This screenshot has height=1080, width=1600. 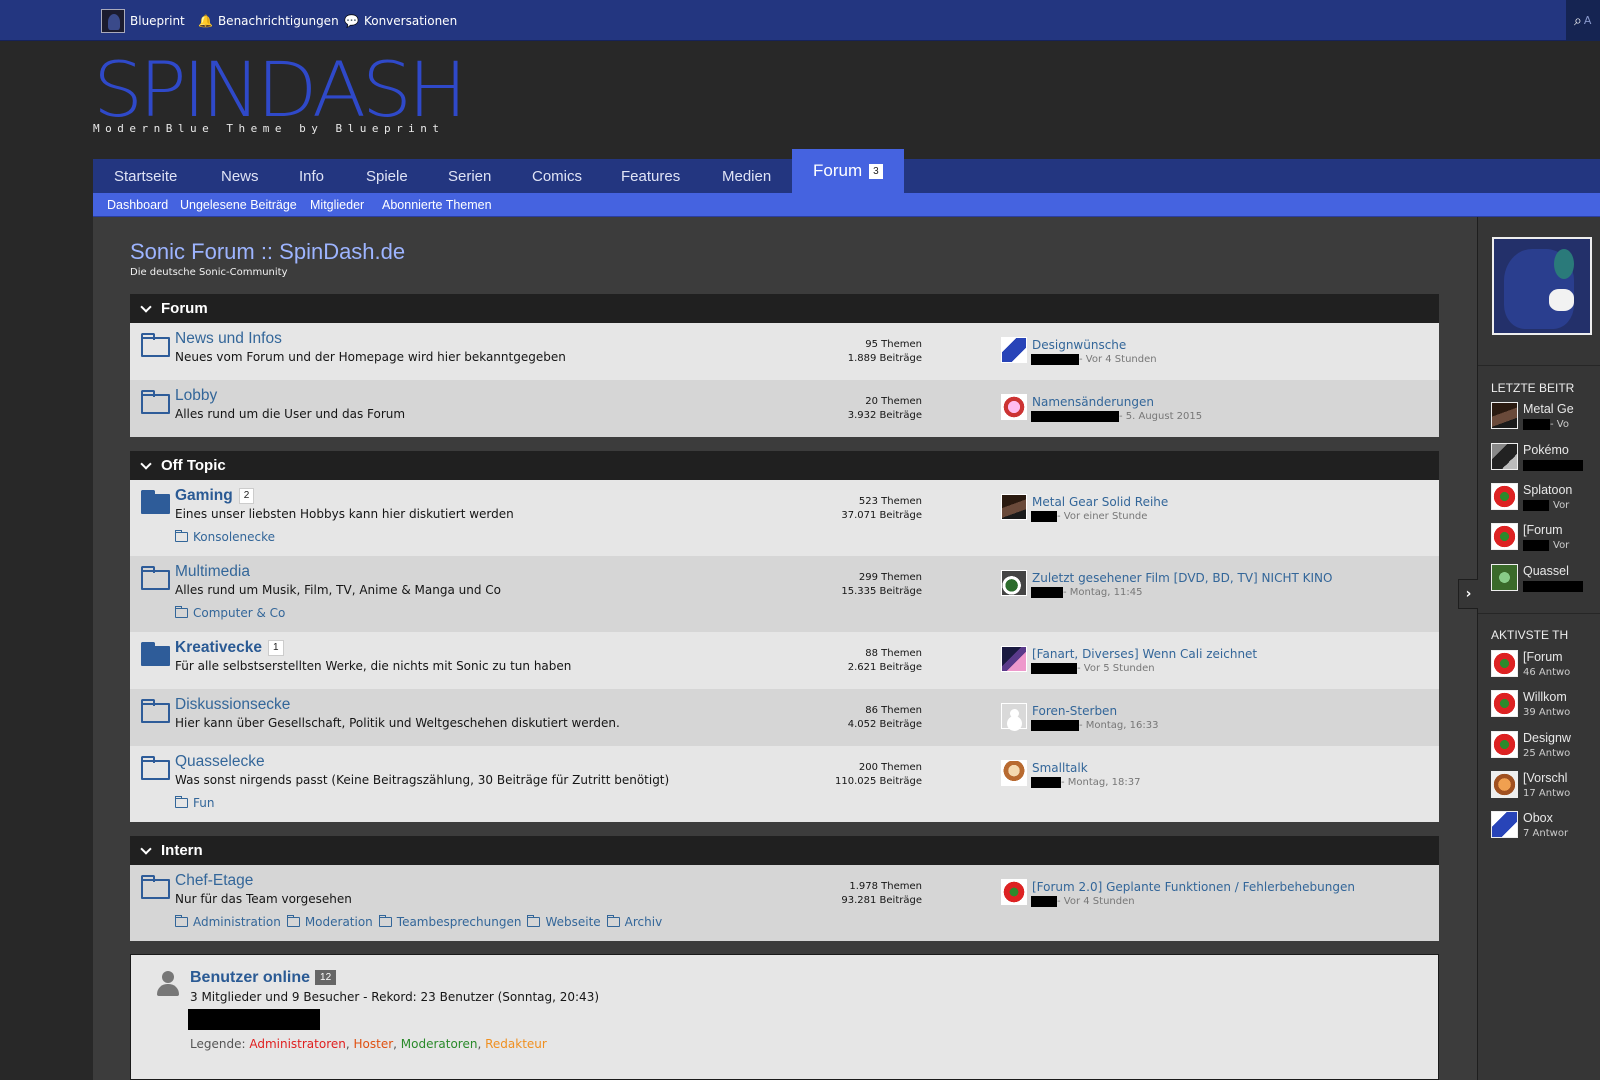 What do you see at coordinates (268, 20) in the screenshot?
I see `notifications-link: 🔔 Benachrichtigungen` at bounding box center [268, 20].